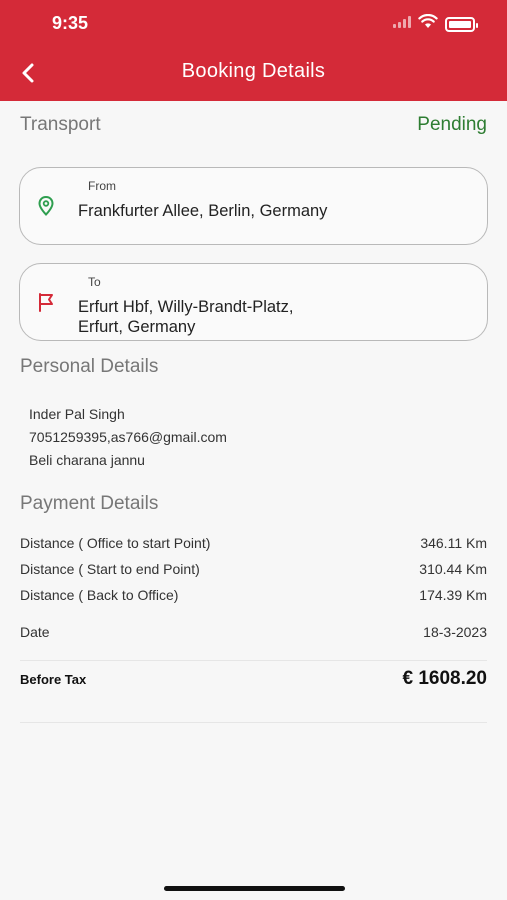  I want to click on total-row: Before Tax € 1608.20, so click(253, 679).